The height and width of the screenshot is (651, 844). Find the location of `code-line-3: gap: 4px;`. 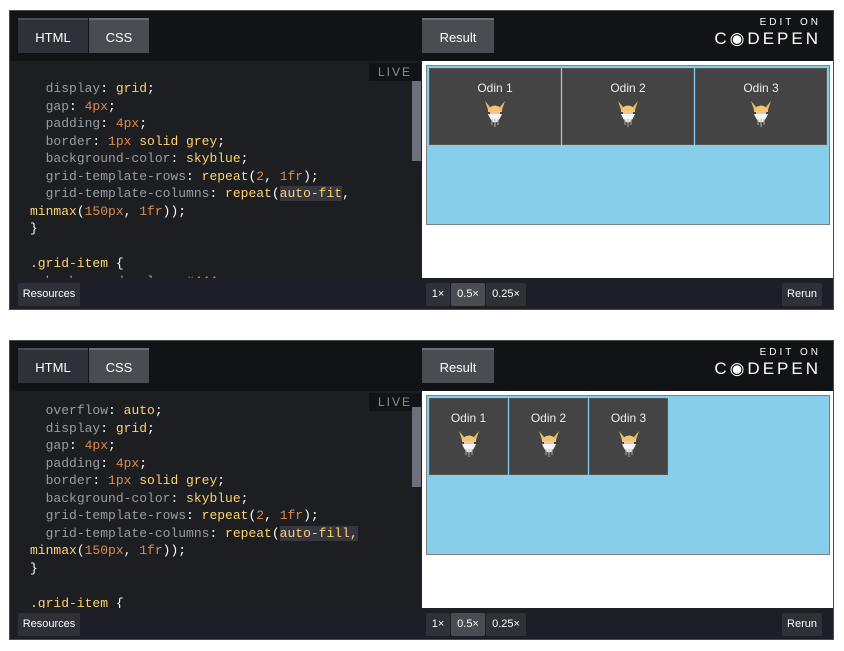

code-line-3: gap: 4px; is located at coordinates (80, 445).